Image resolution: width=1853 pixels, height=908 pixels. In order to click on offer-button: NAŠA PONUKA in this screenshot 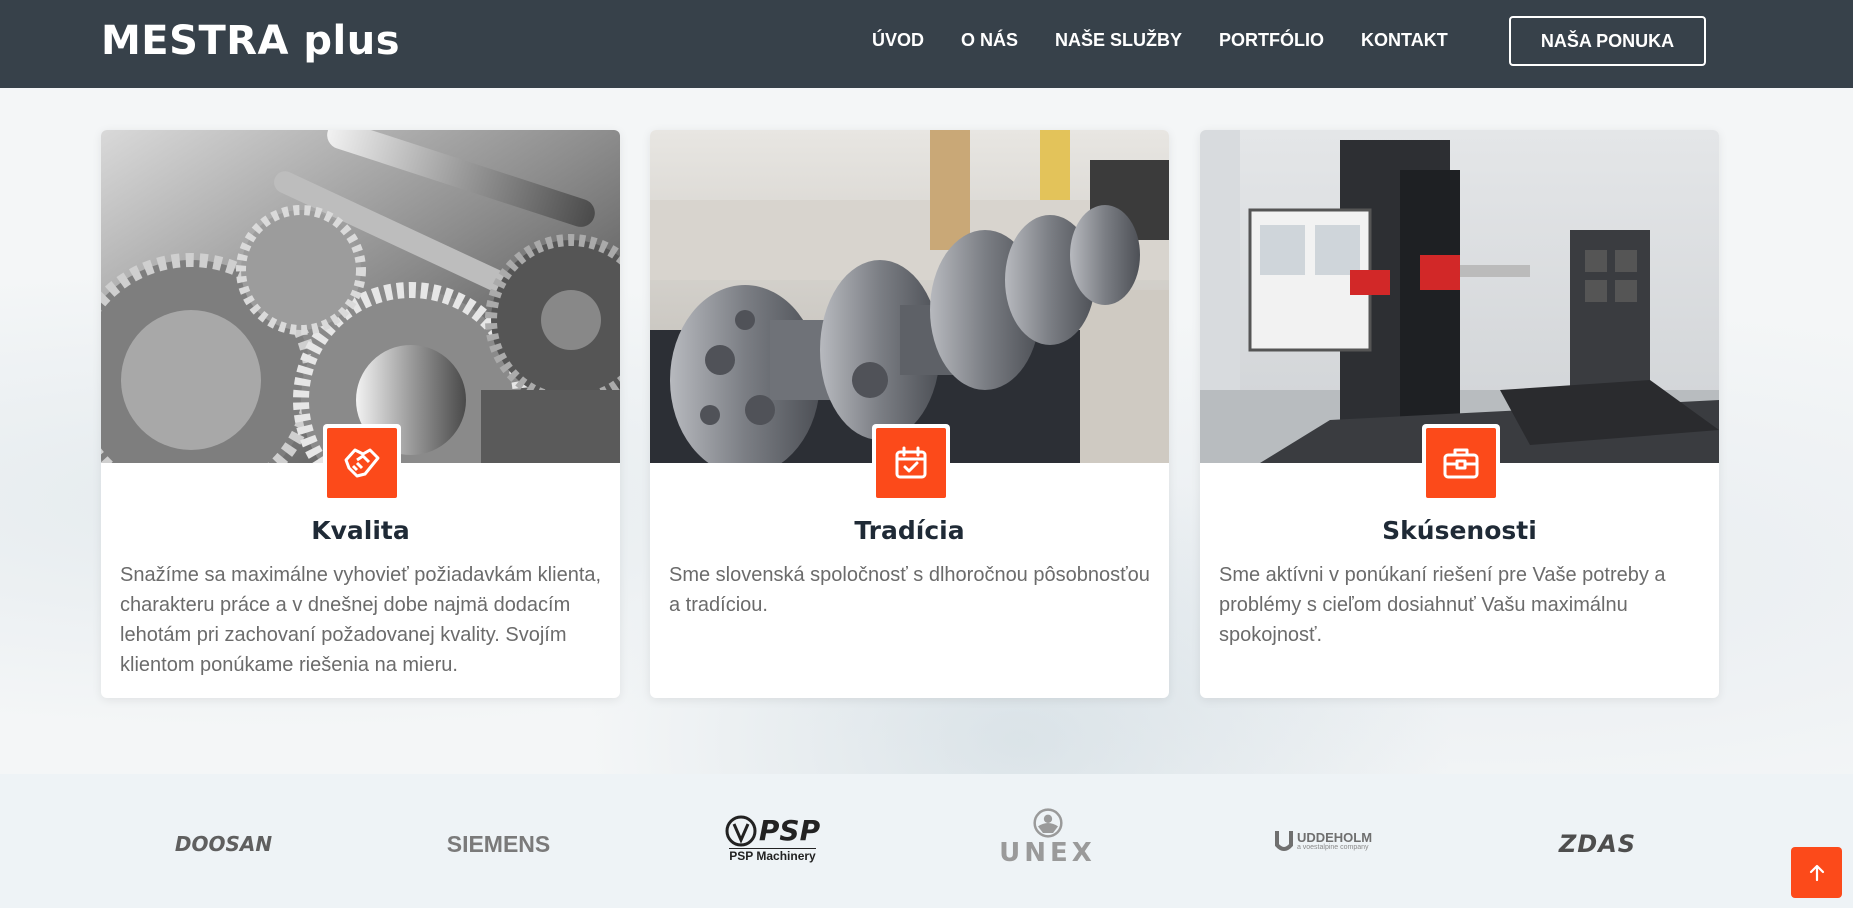, I will do `click(1607, 41)`.